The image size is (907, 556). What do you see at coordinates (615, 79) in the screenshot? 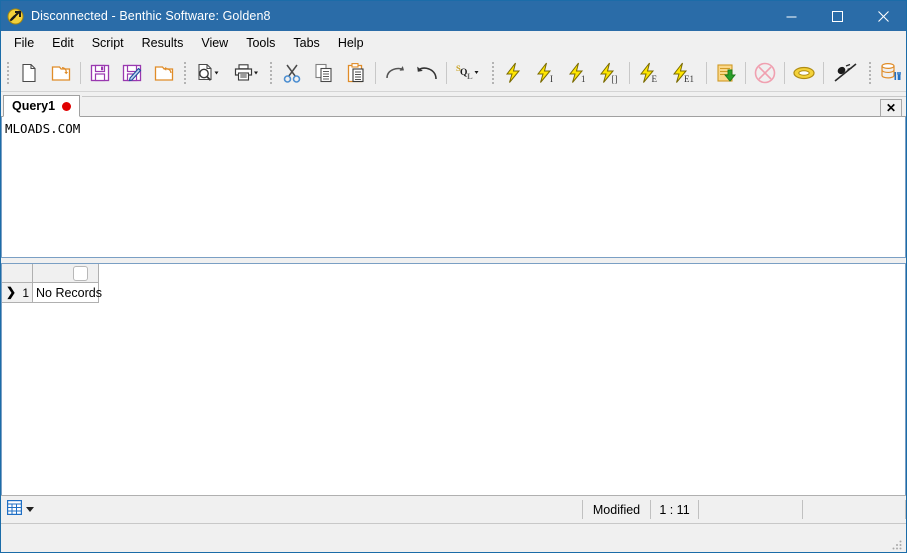
I see `execute-subscript-block: []` at bounding box center [615, 79].